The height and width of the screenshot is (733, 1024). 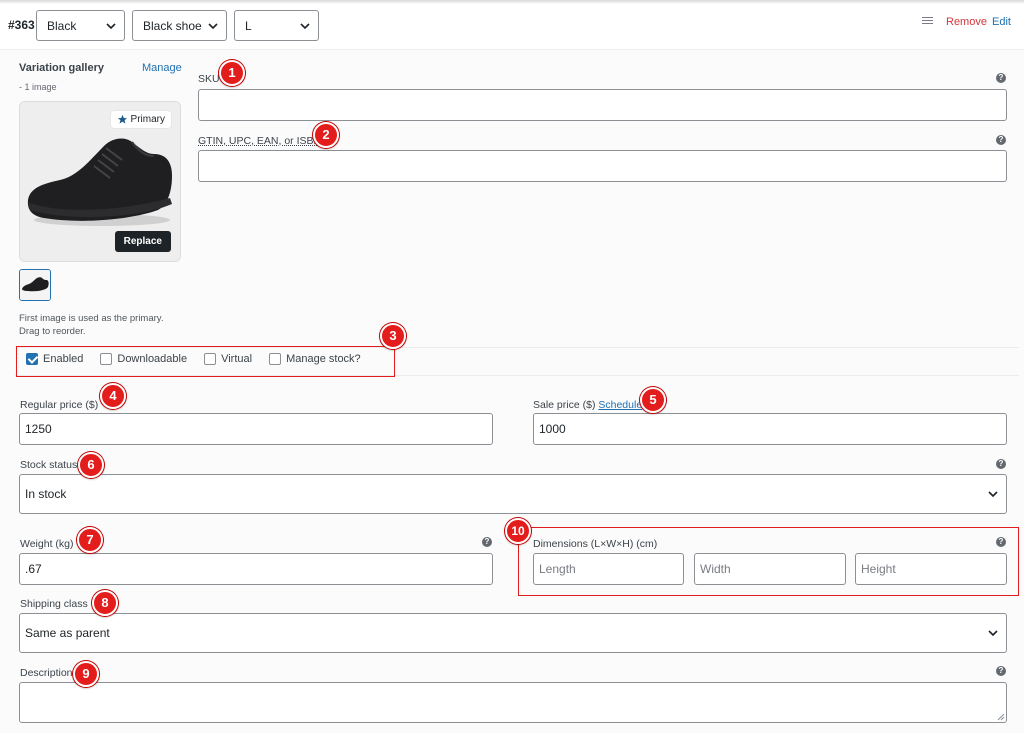 What do you see at coordinates (67, 633) in the screenshot?
I see `shipping-class-value: Same as parent` at bounding box center [67, 633].